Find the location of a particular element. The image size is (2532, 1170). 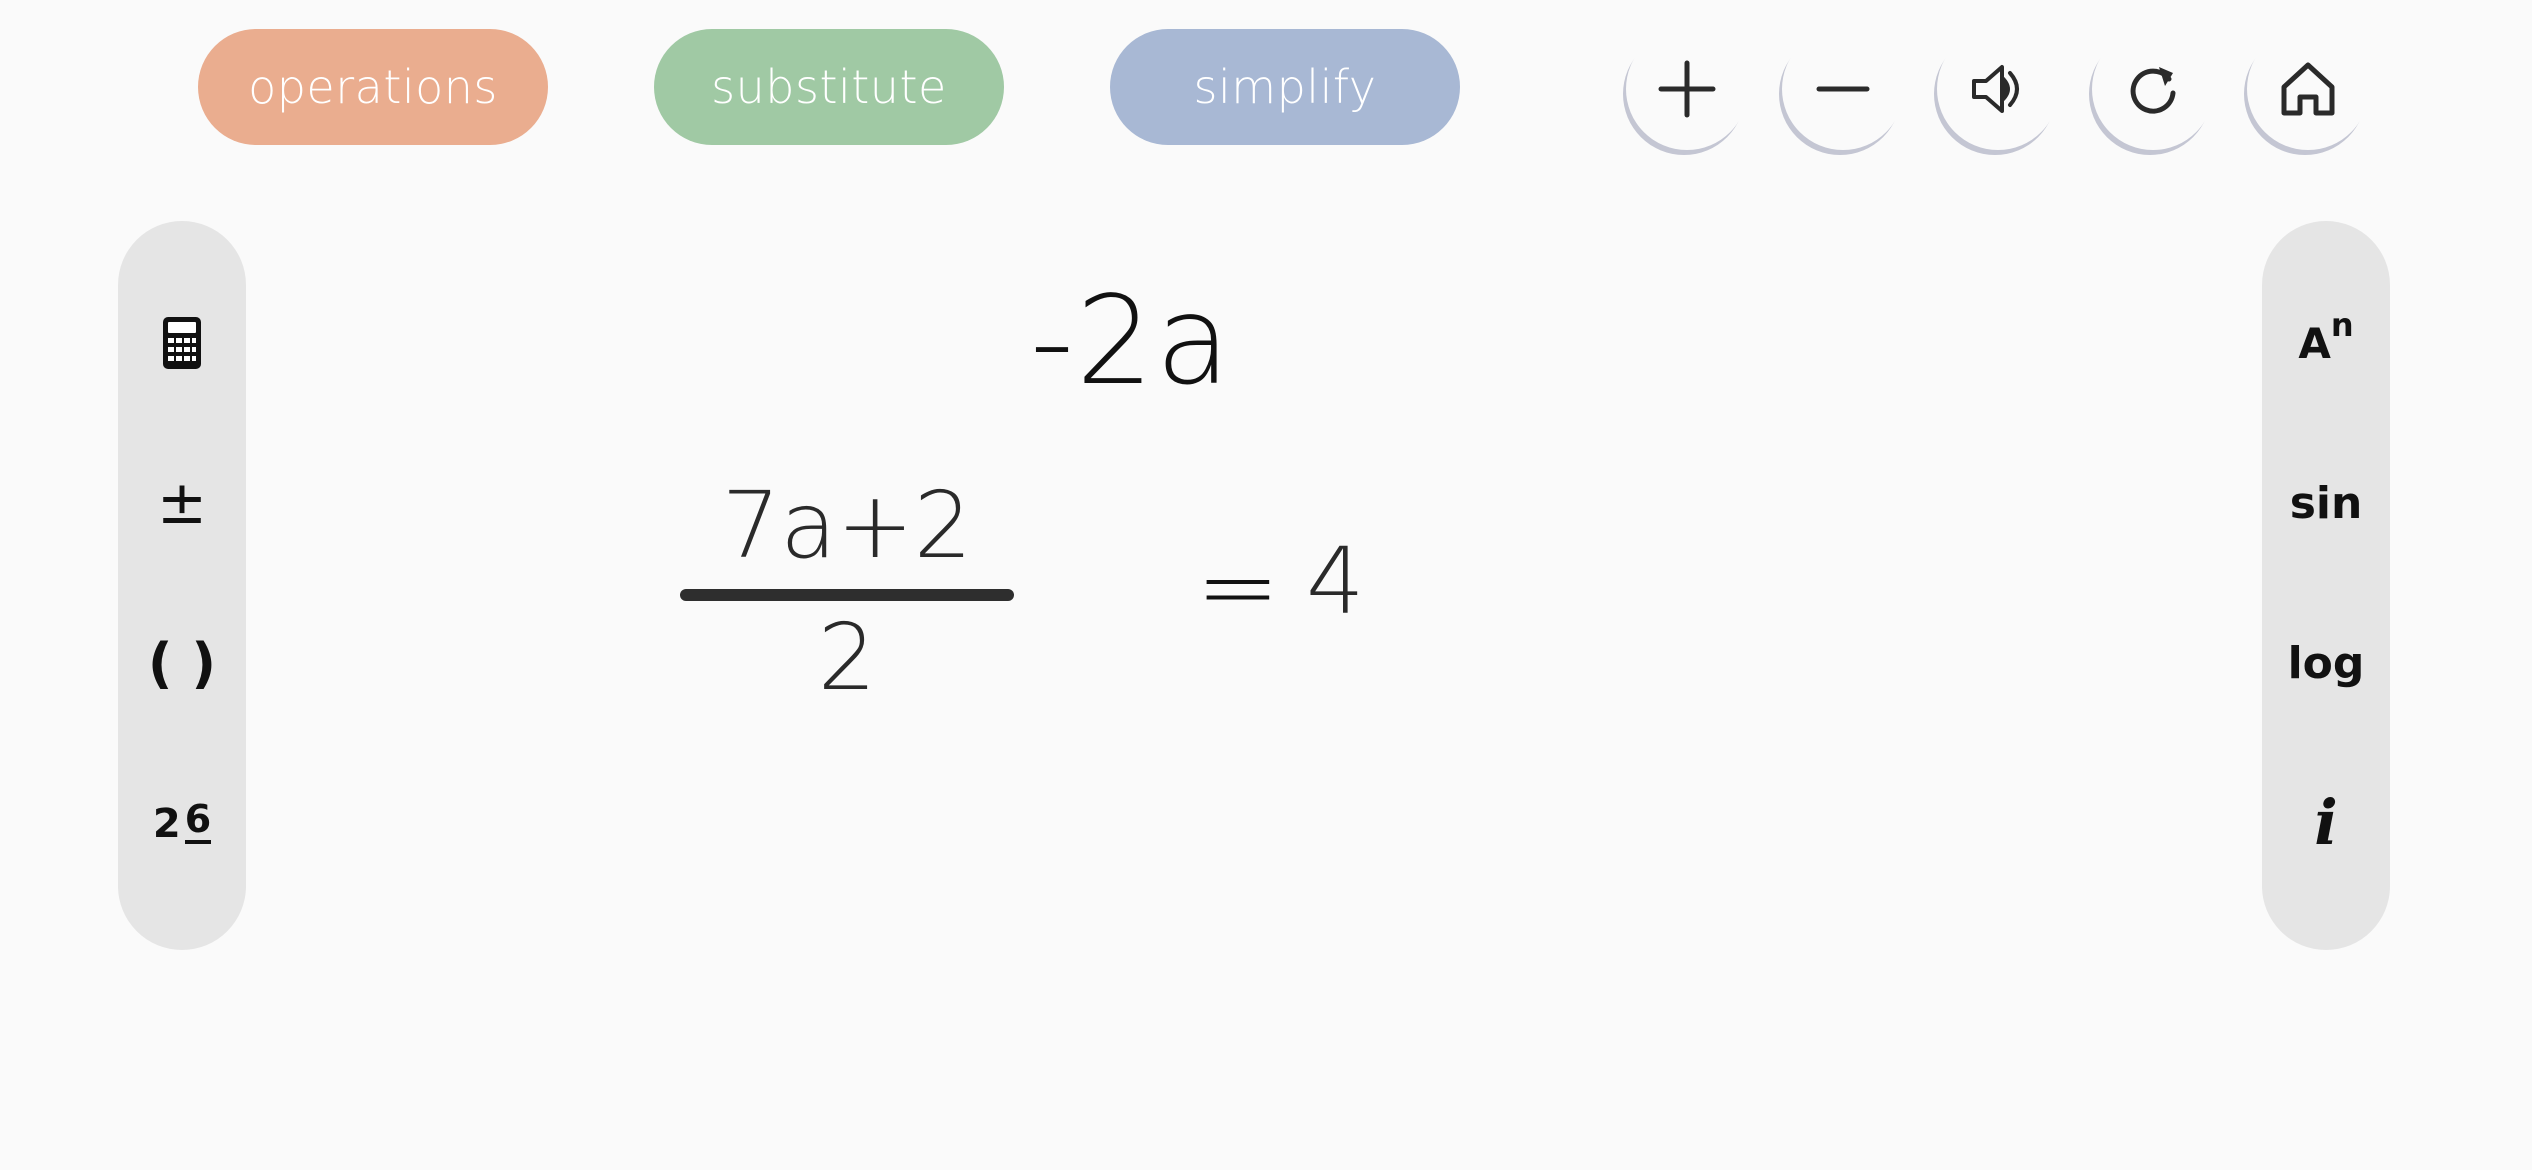

floating-term: -2a is located at coordinates (1131, 341).